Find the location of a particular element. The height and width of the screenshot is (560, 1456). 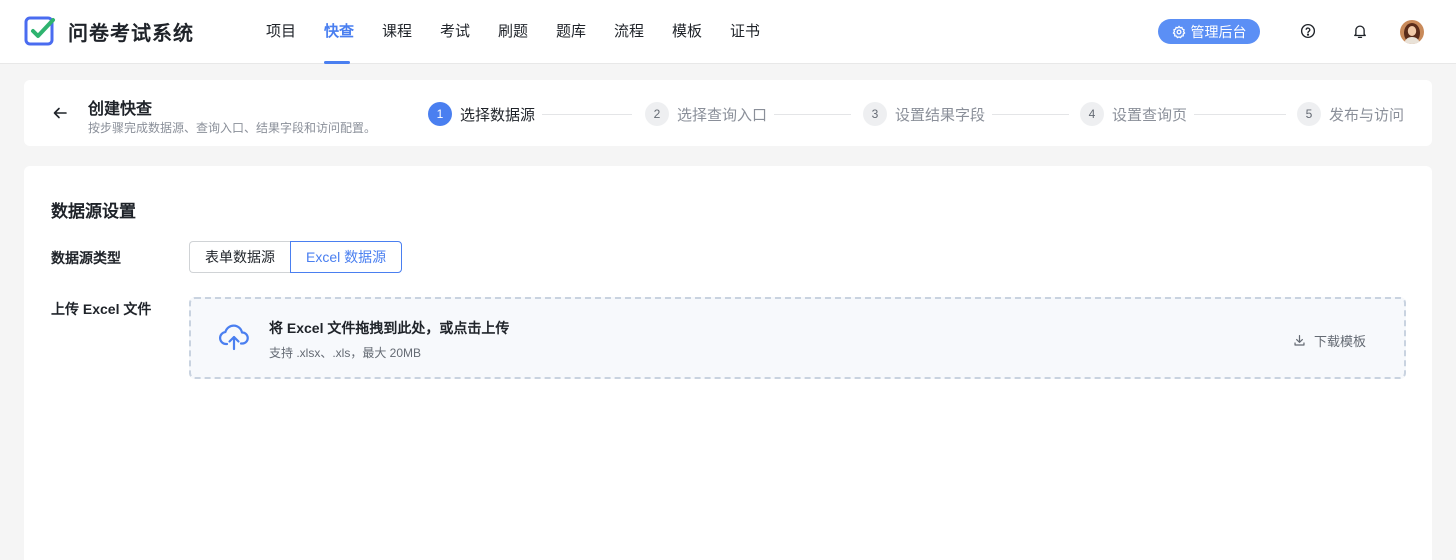

download-template-link: 下载模板 is located at coordinates (1329, 340).